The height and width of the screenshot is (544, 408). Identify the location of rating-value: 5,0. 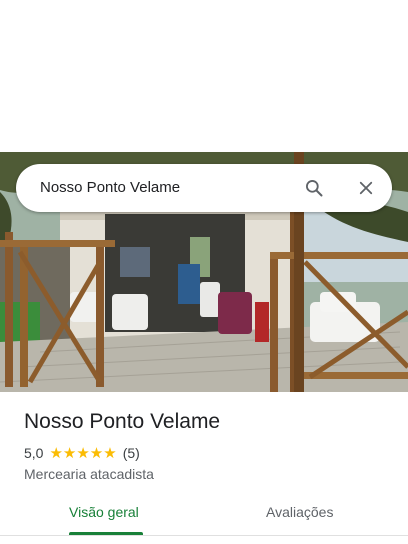
(34, 453).